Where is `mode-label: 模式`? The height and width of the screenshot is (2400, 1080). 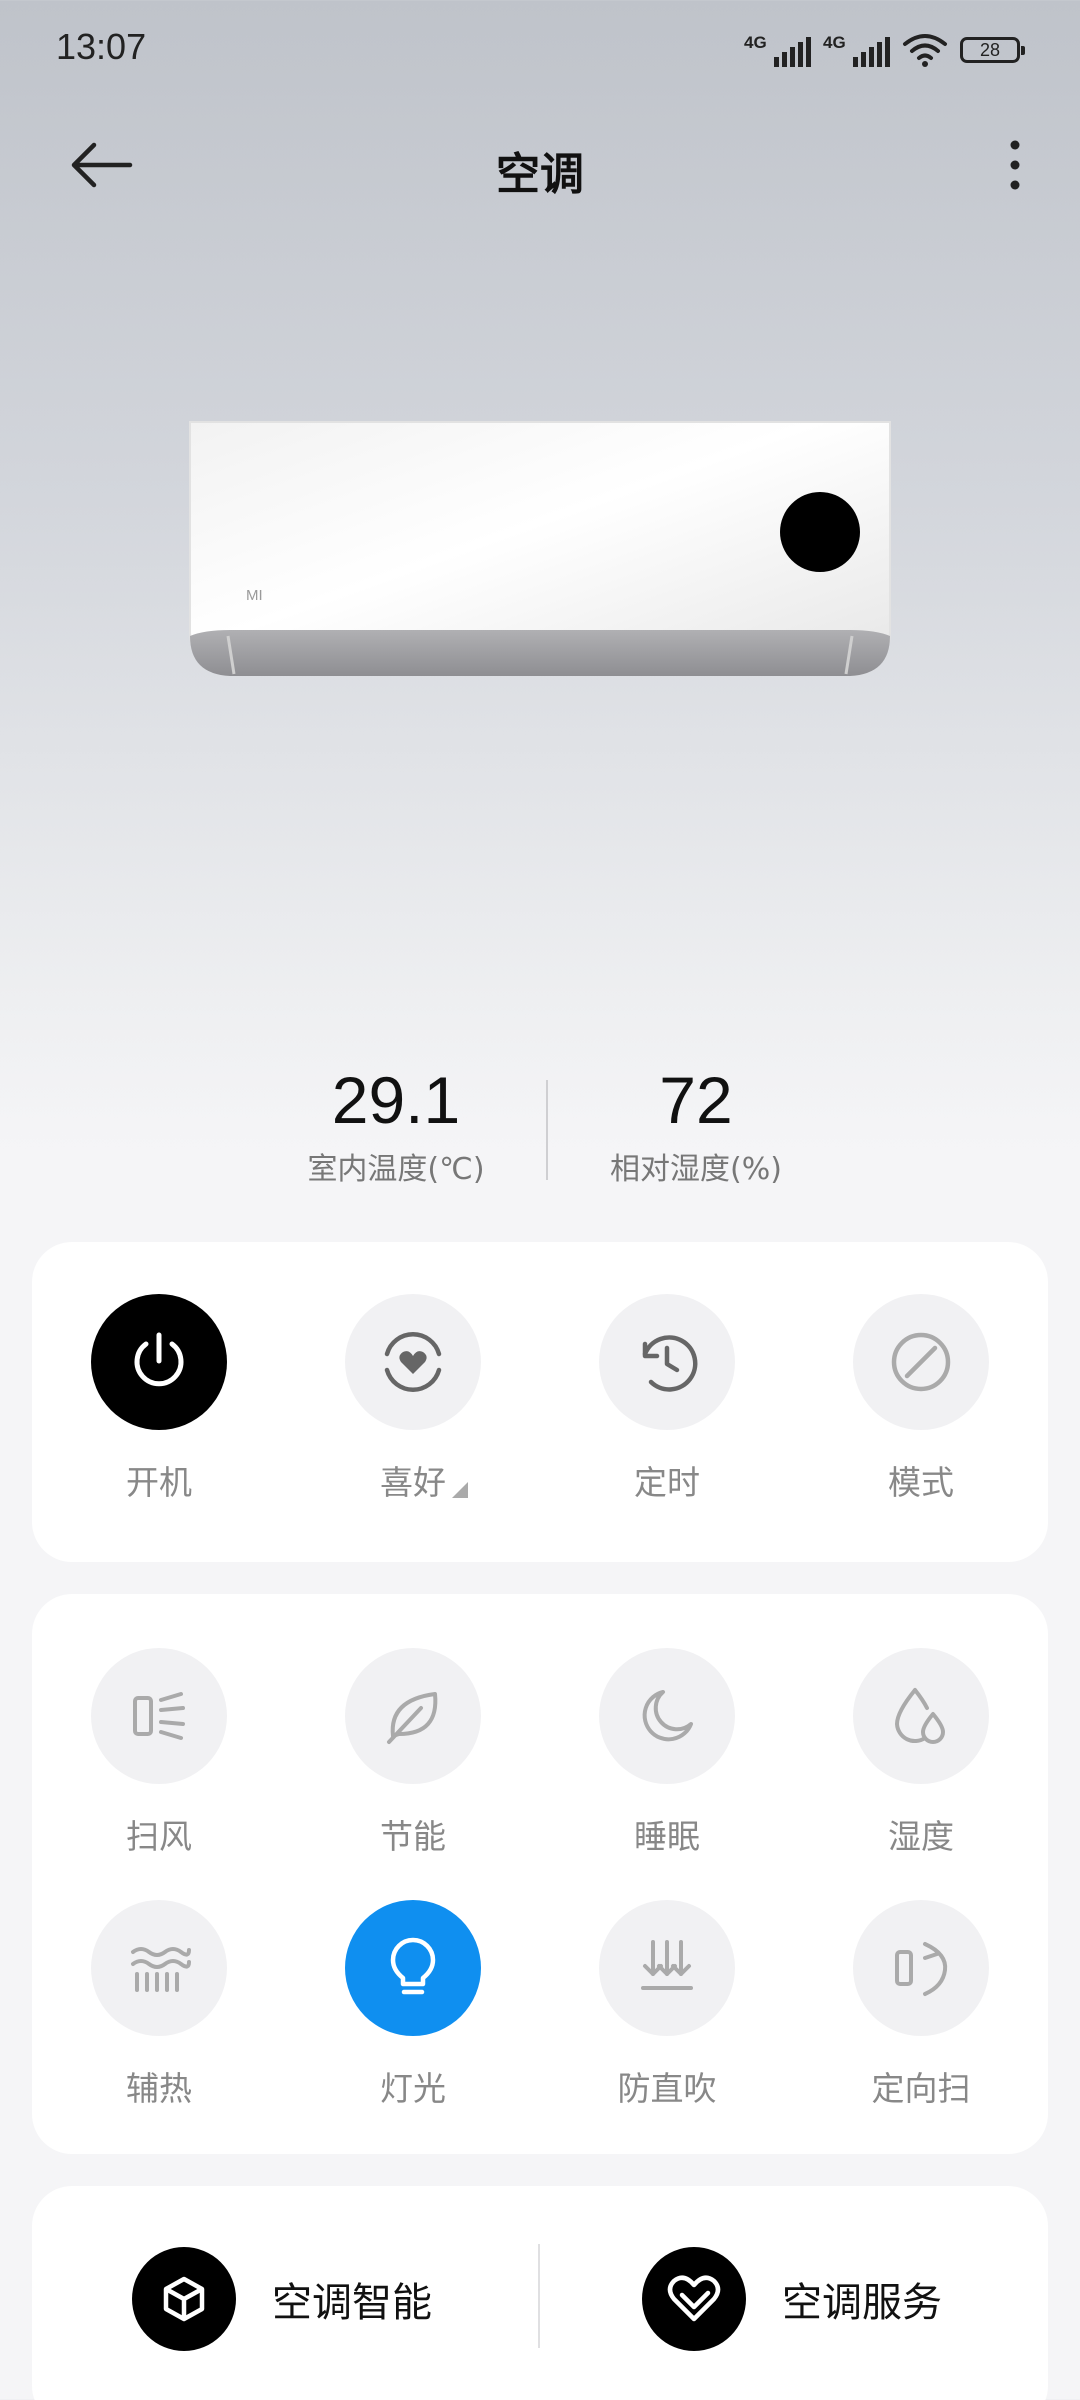
mode-label: 模式 is located at coordinates (921, 1482).